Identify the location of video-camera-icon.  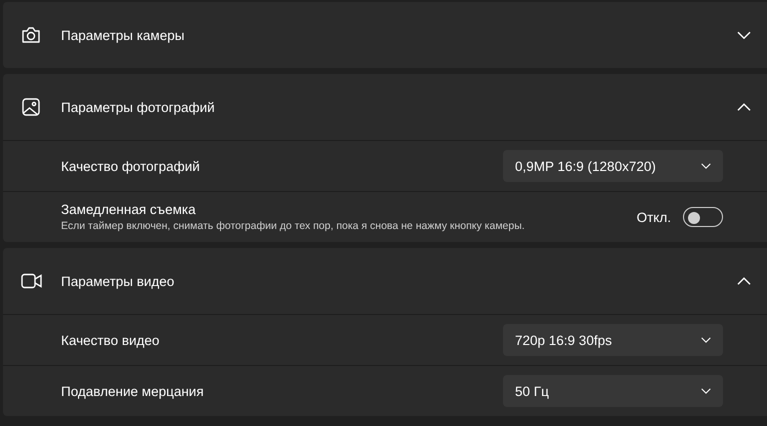
(31, 281).